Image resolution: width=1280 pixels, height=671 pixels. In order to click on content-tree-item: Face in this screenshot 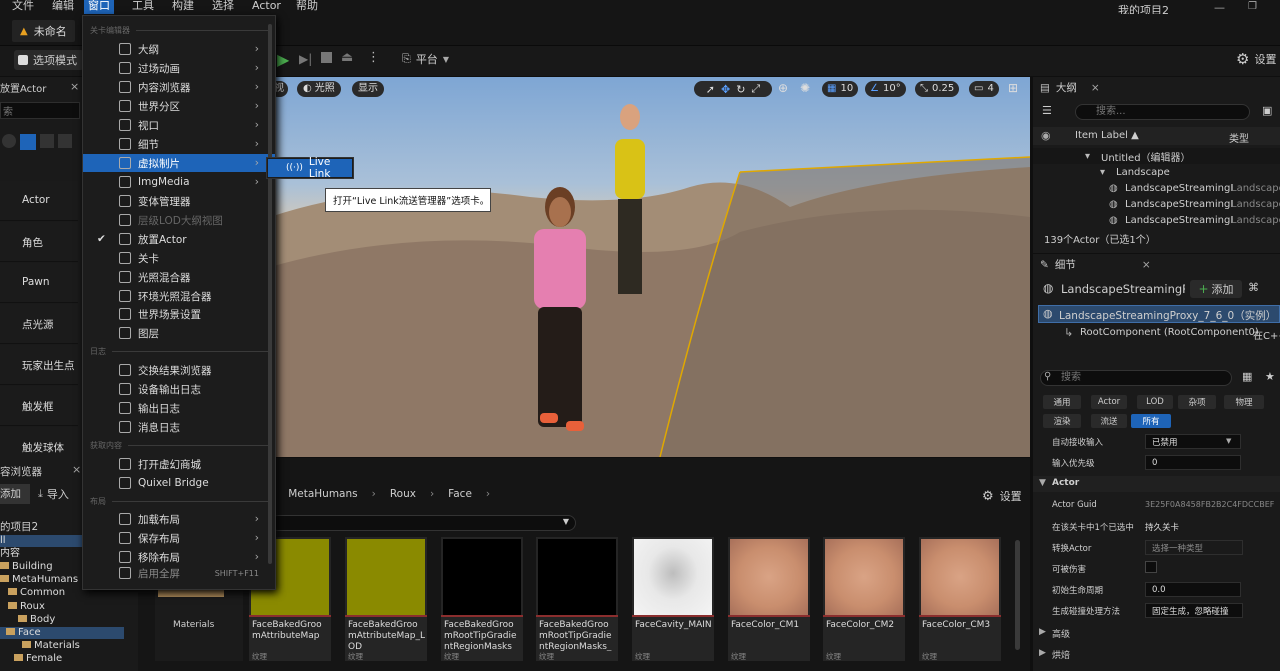, I will do `click(62, 633)`.